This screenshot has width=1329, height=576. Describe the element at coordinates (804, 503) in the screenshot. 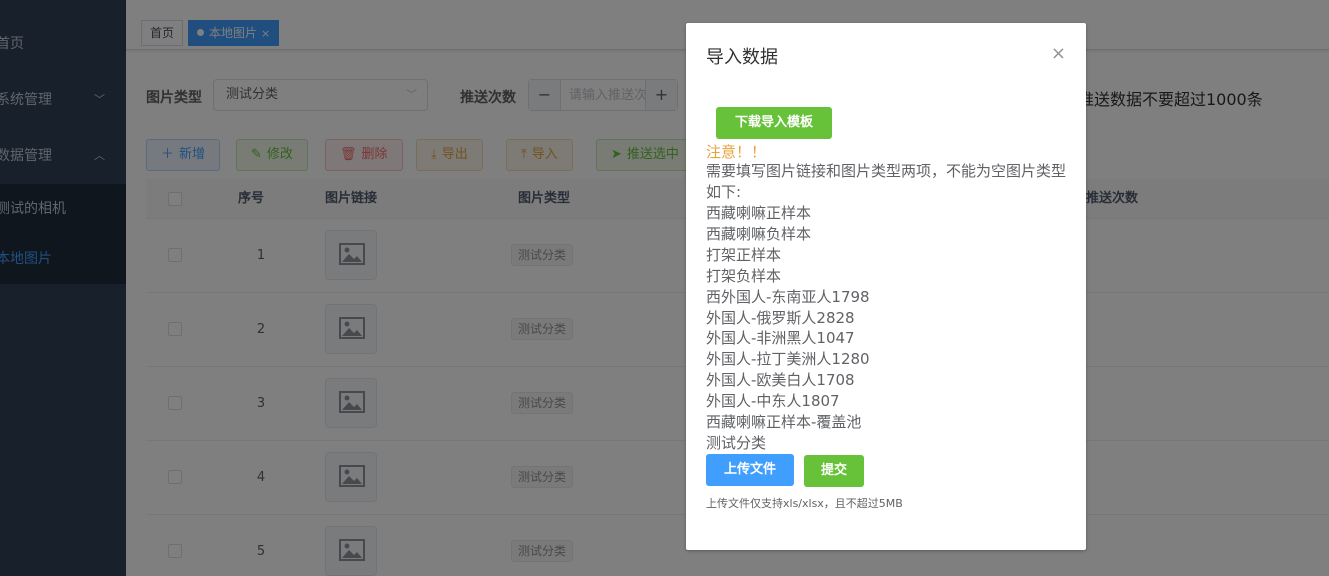

I see `upload-tip: 上传文件仅支持xls/xlsx，且不超过5MB` at that location.